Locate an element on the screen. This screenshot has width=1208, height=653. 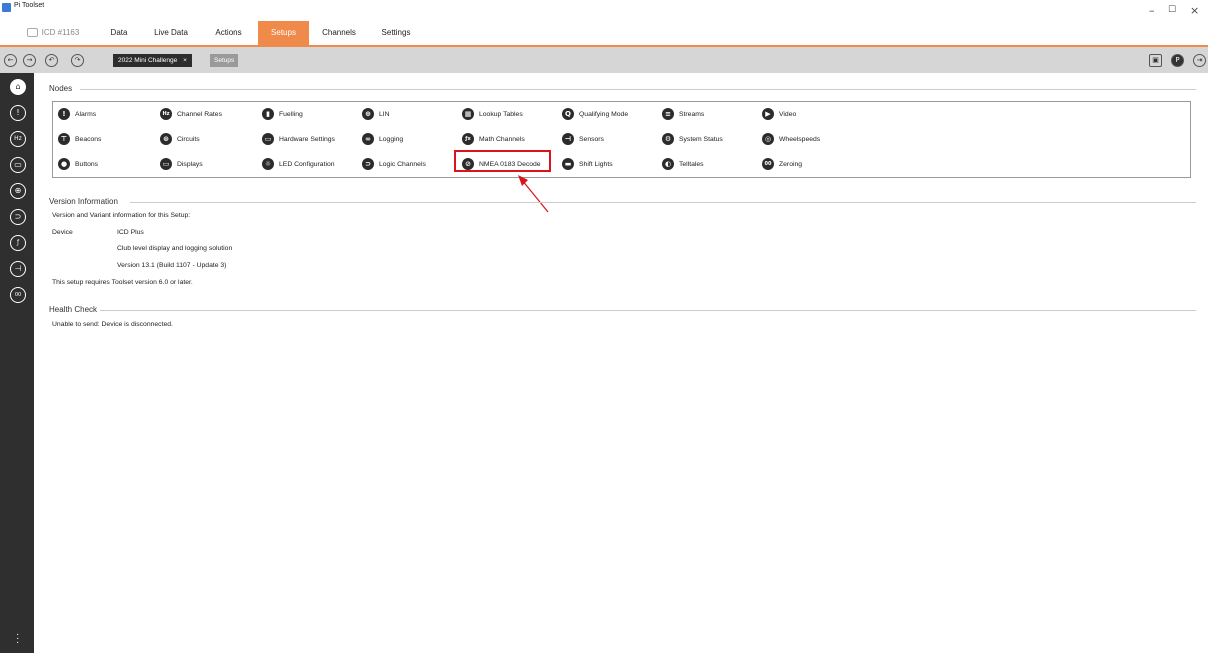
more-menu-icon: · · · is located at coordinates (17, 639).